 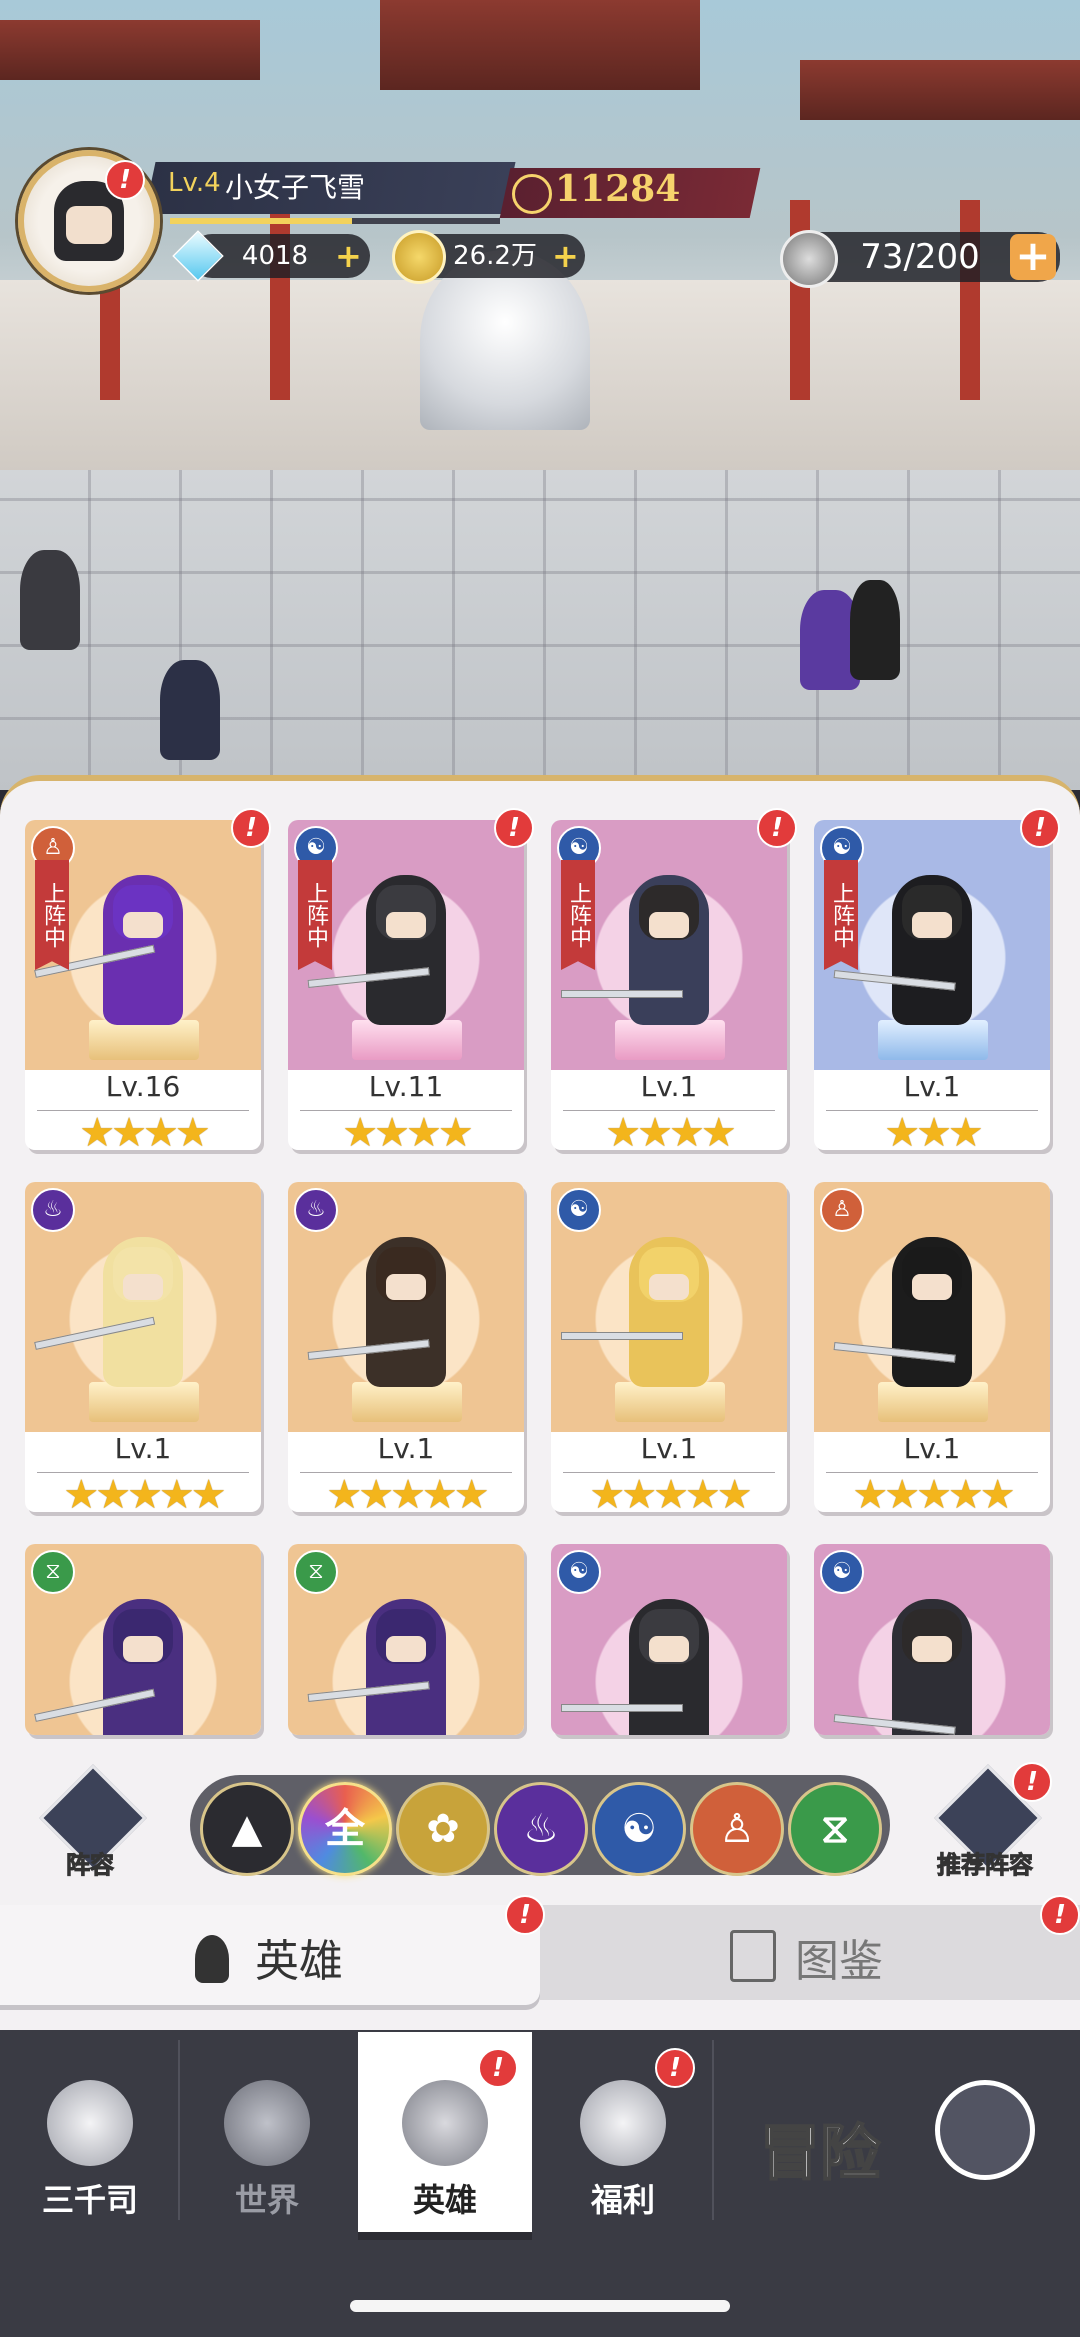 What do you see at coordinates (90, 2123) in the screenshot?
I see `palace-icon` at bounding box center [90, 2123].